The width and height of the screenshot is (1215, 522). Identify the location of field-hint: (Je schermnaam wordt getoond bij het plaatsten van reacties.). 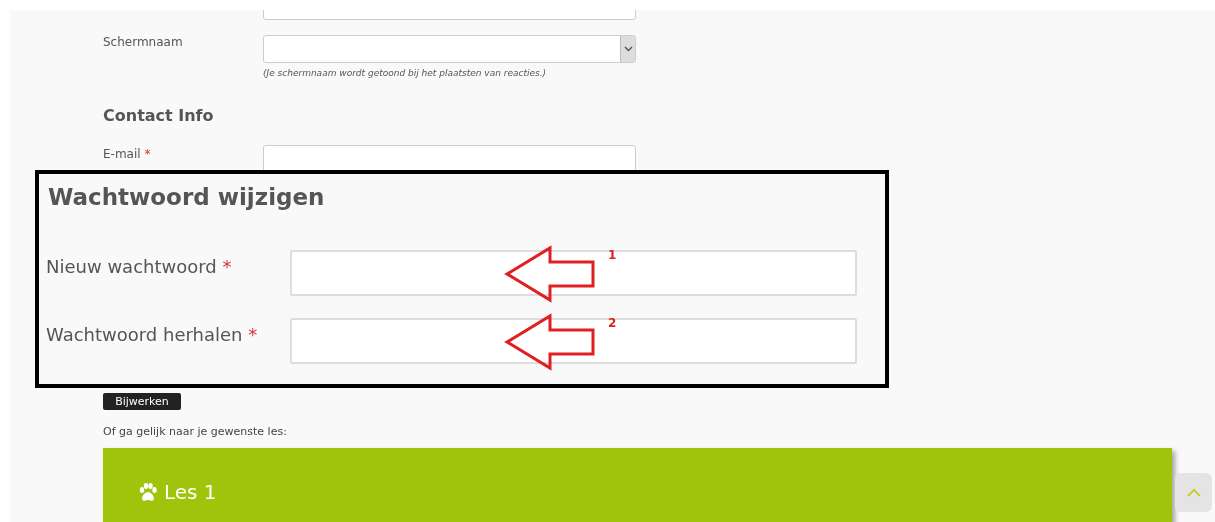
(405, 73).